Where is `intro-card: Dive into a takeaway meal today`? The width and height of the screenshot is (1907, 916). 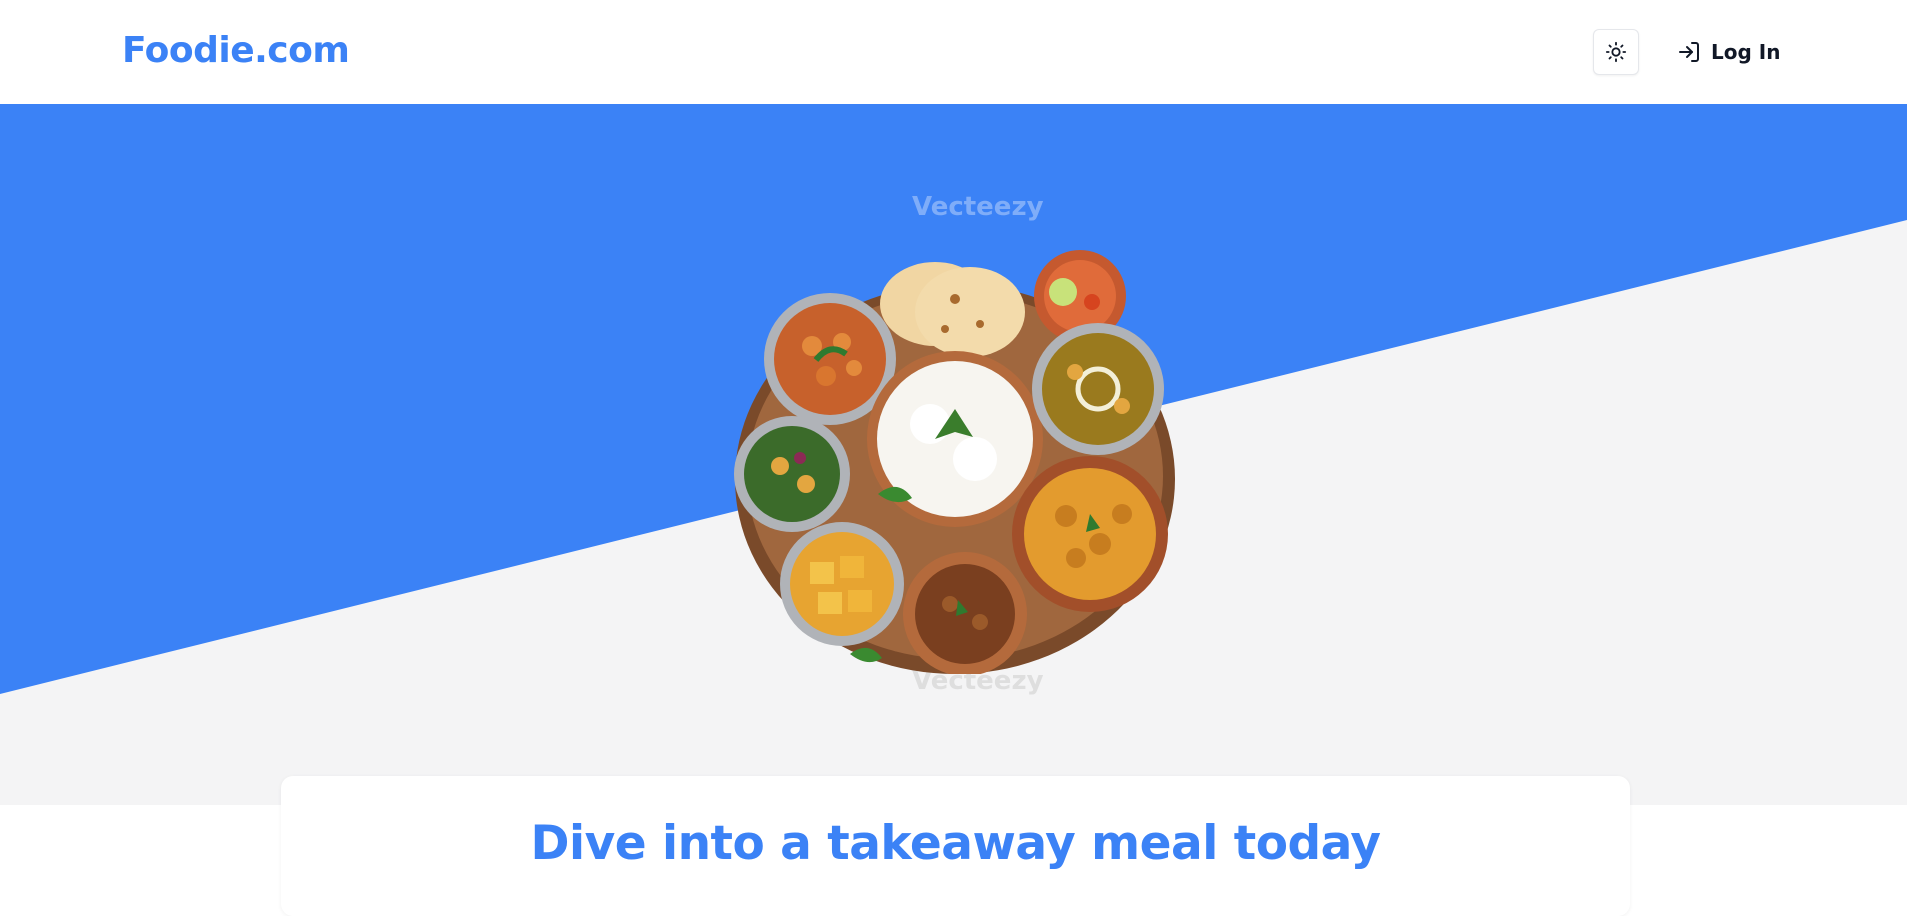
intro-card: Dive into a takeaway meal today is located at coordinates (955, 846).